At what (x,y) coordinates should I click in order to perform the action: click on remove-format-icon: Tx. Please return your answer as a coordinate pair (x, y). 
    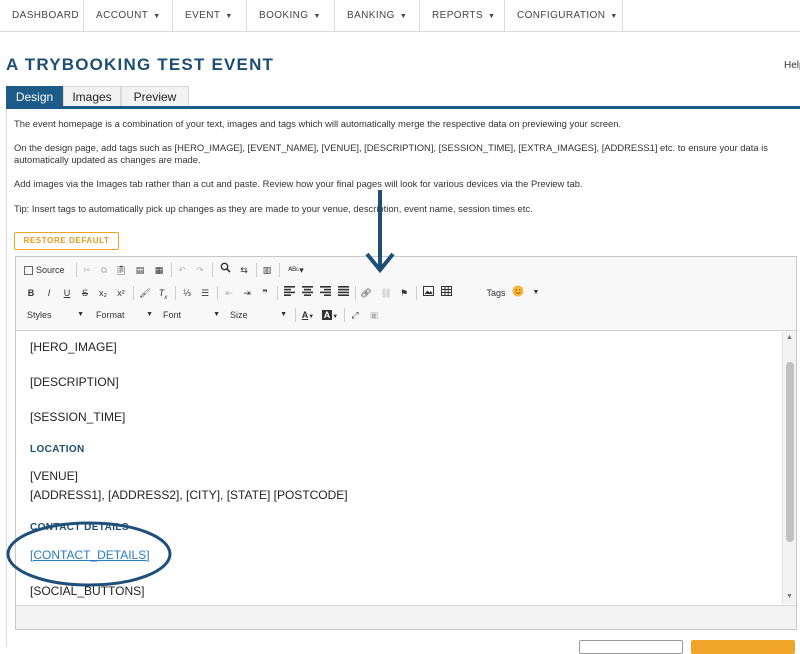
    Looking at the image, I should click on (163, 293).